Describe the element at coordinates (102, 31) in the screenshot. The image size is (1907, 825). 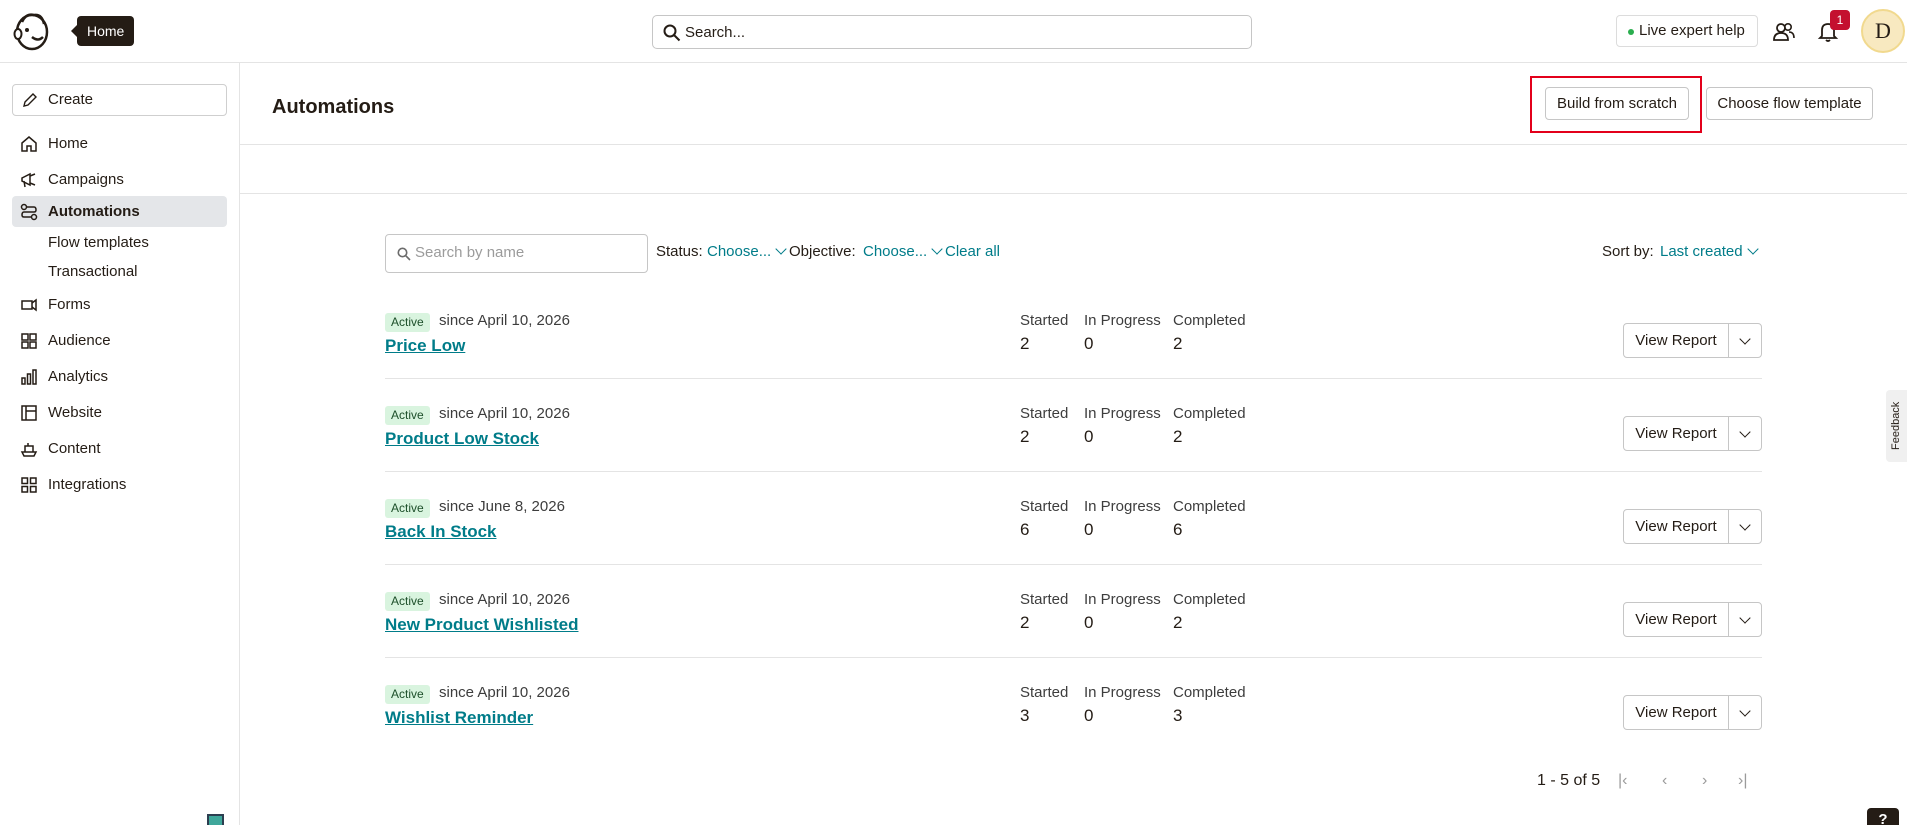
I see `home-tooltip: Home` at that location.